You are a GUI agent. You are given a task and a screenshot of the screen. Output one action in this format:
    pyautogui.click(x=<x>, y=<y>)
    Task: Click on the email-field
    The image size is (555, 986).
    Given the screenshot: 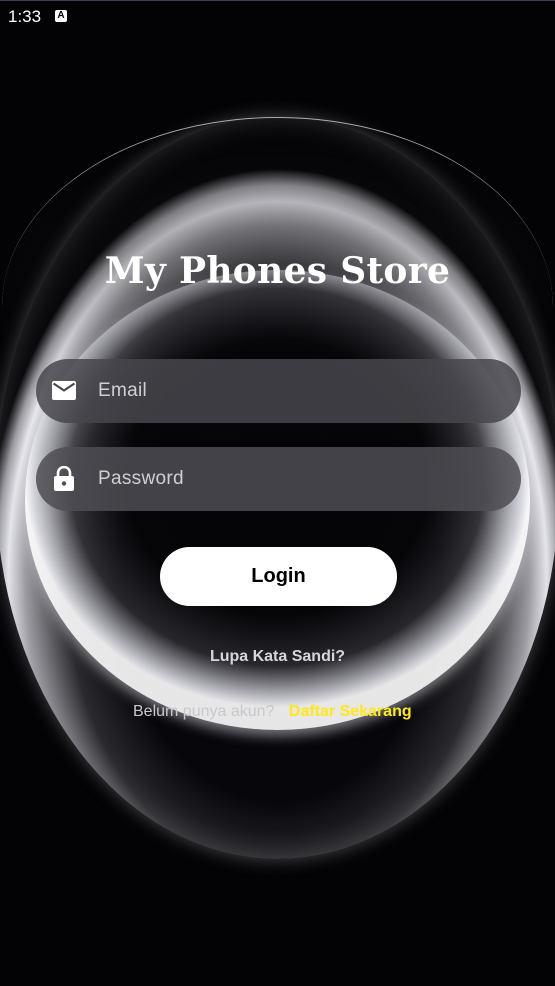 What is the action you would take?
    pyautogui.click(x=278, y=391)
    